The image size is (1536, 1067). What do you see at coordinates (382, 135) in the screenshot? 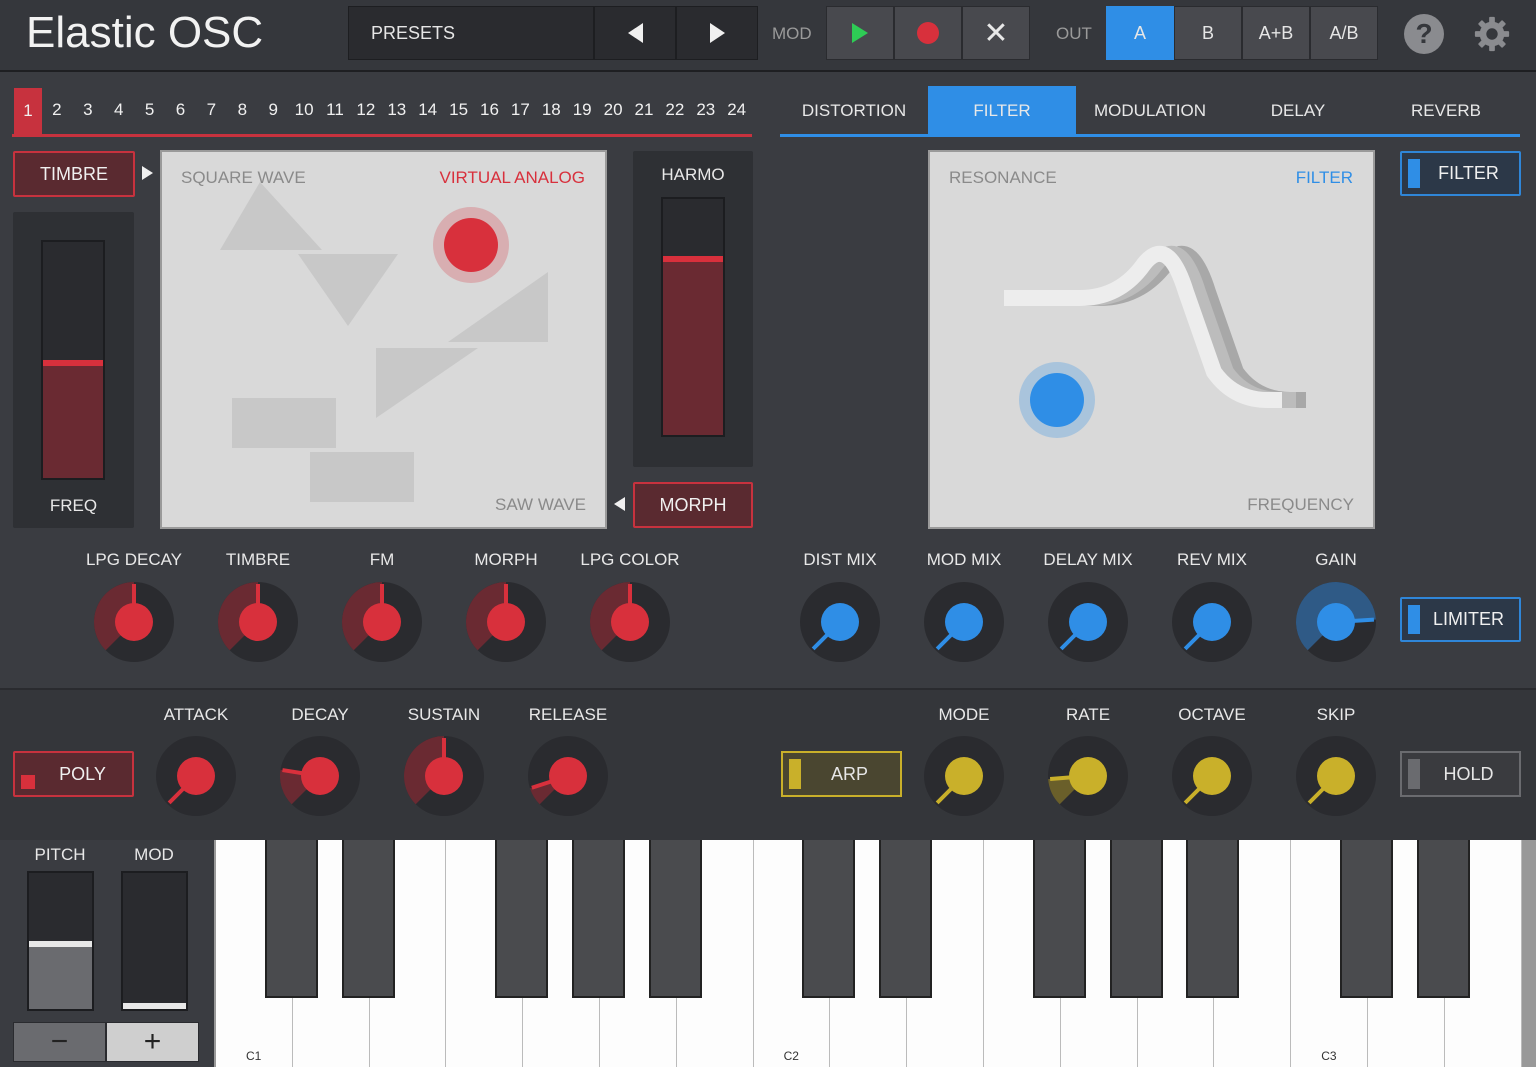
I see `channel-underline` at bounding box center [382, 135].